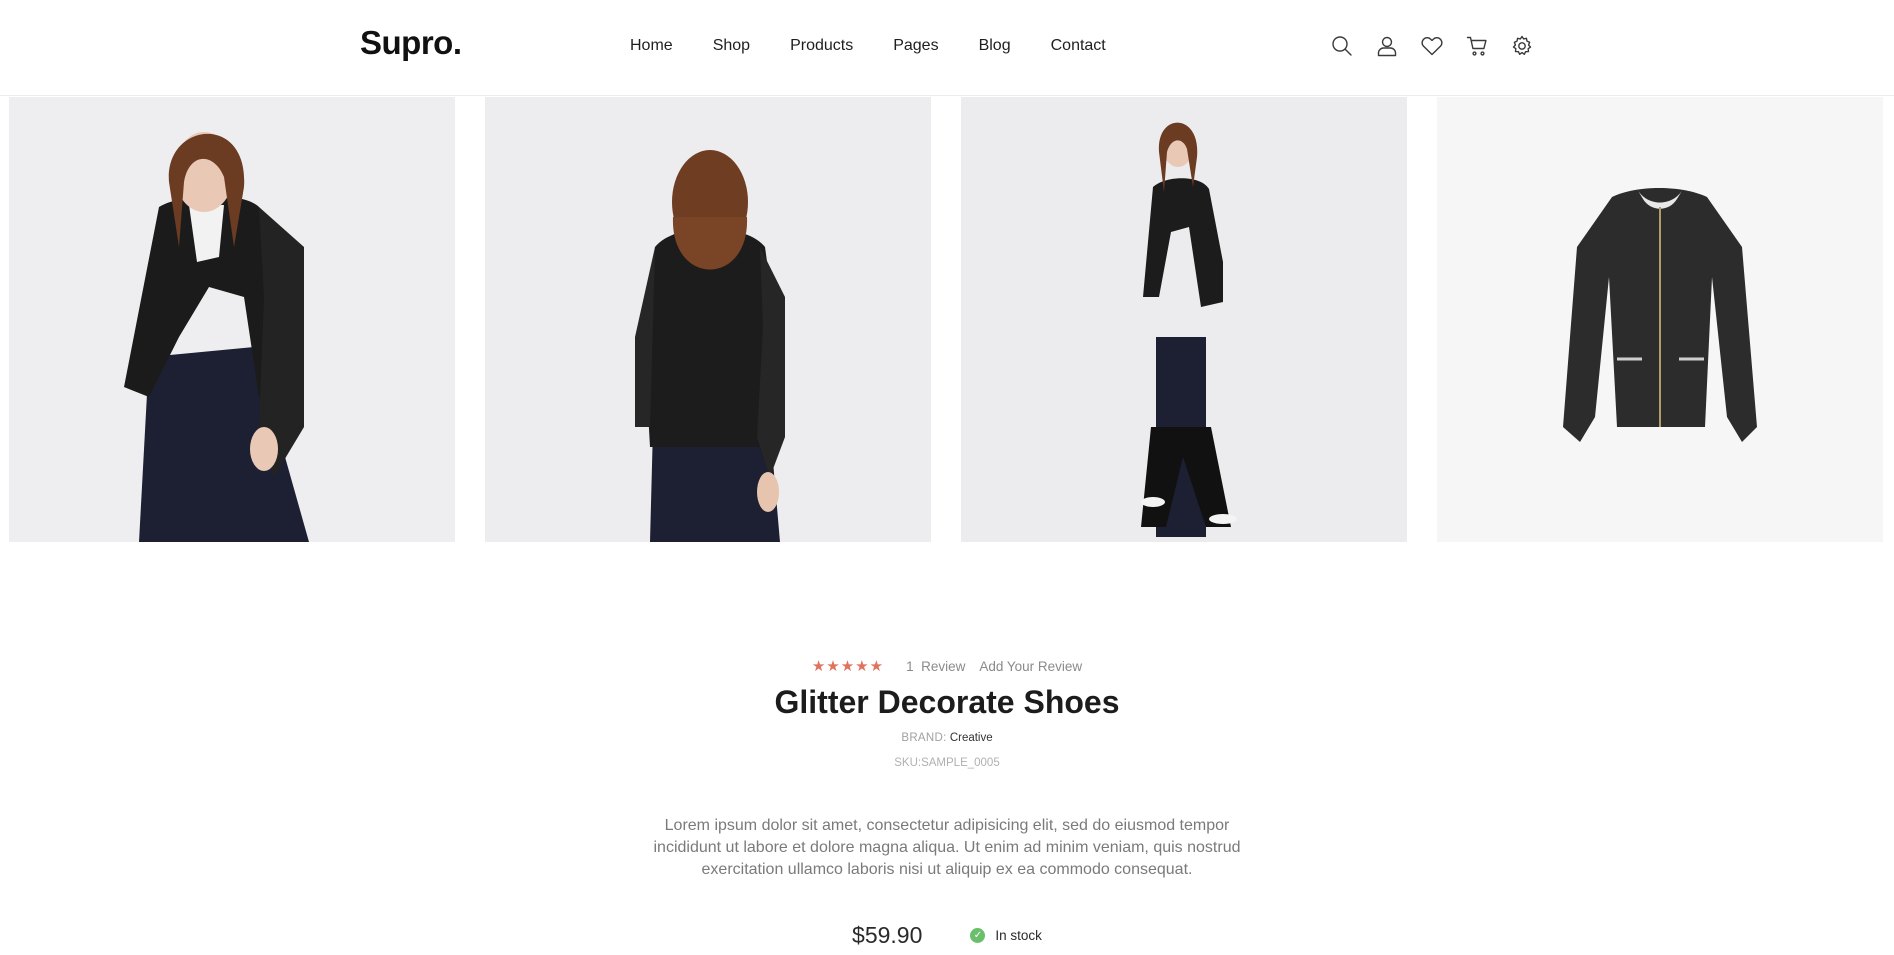  I want to click on stock-status: ✓ In stock, so click(1006, 935).